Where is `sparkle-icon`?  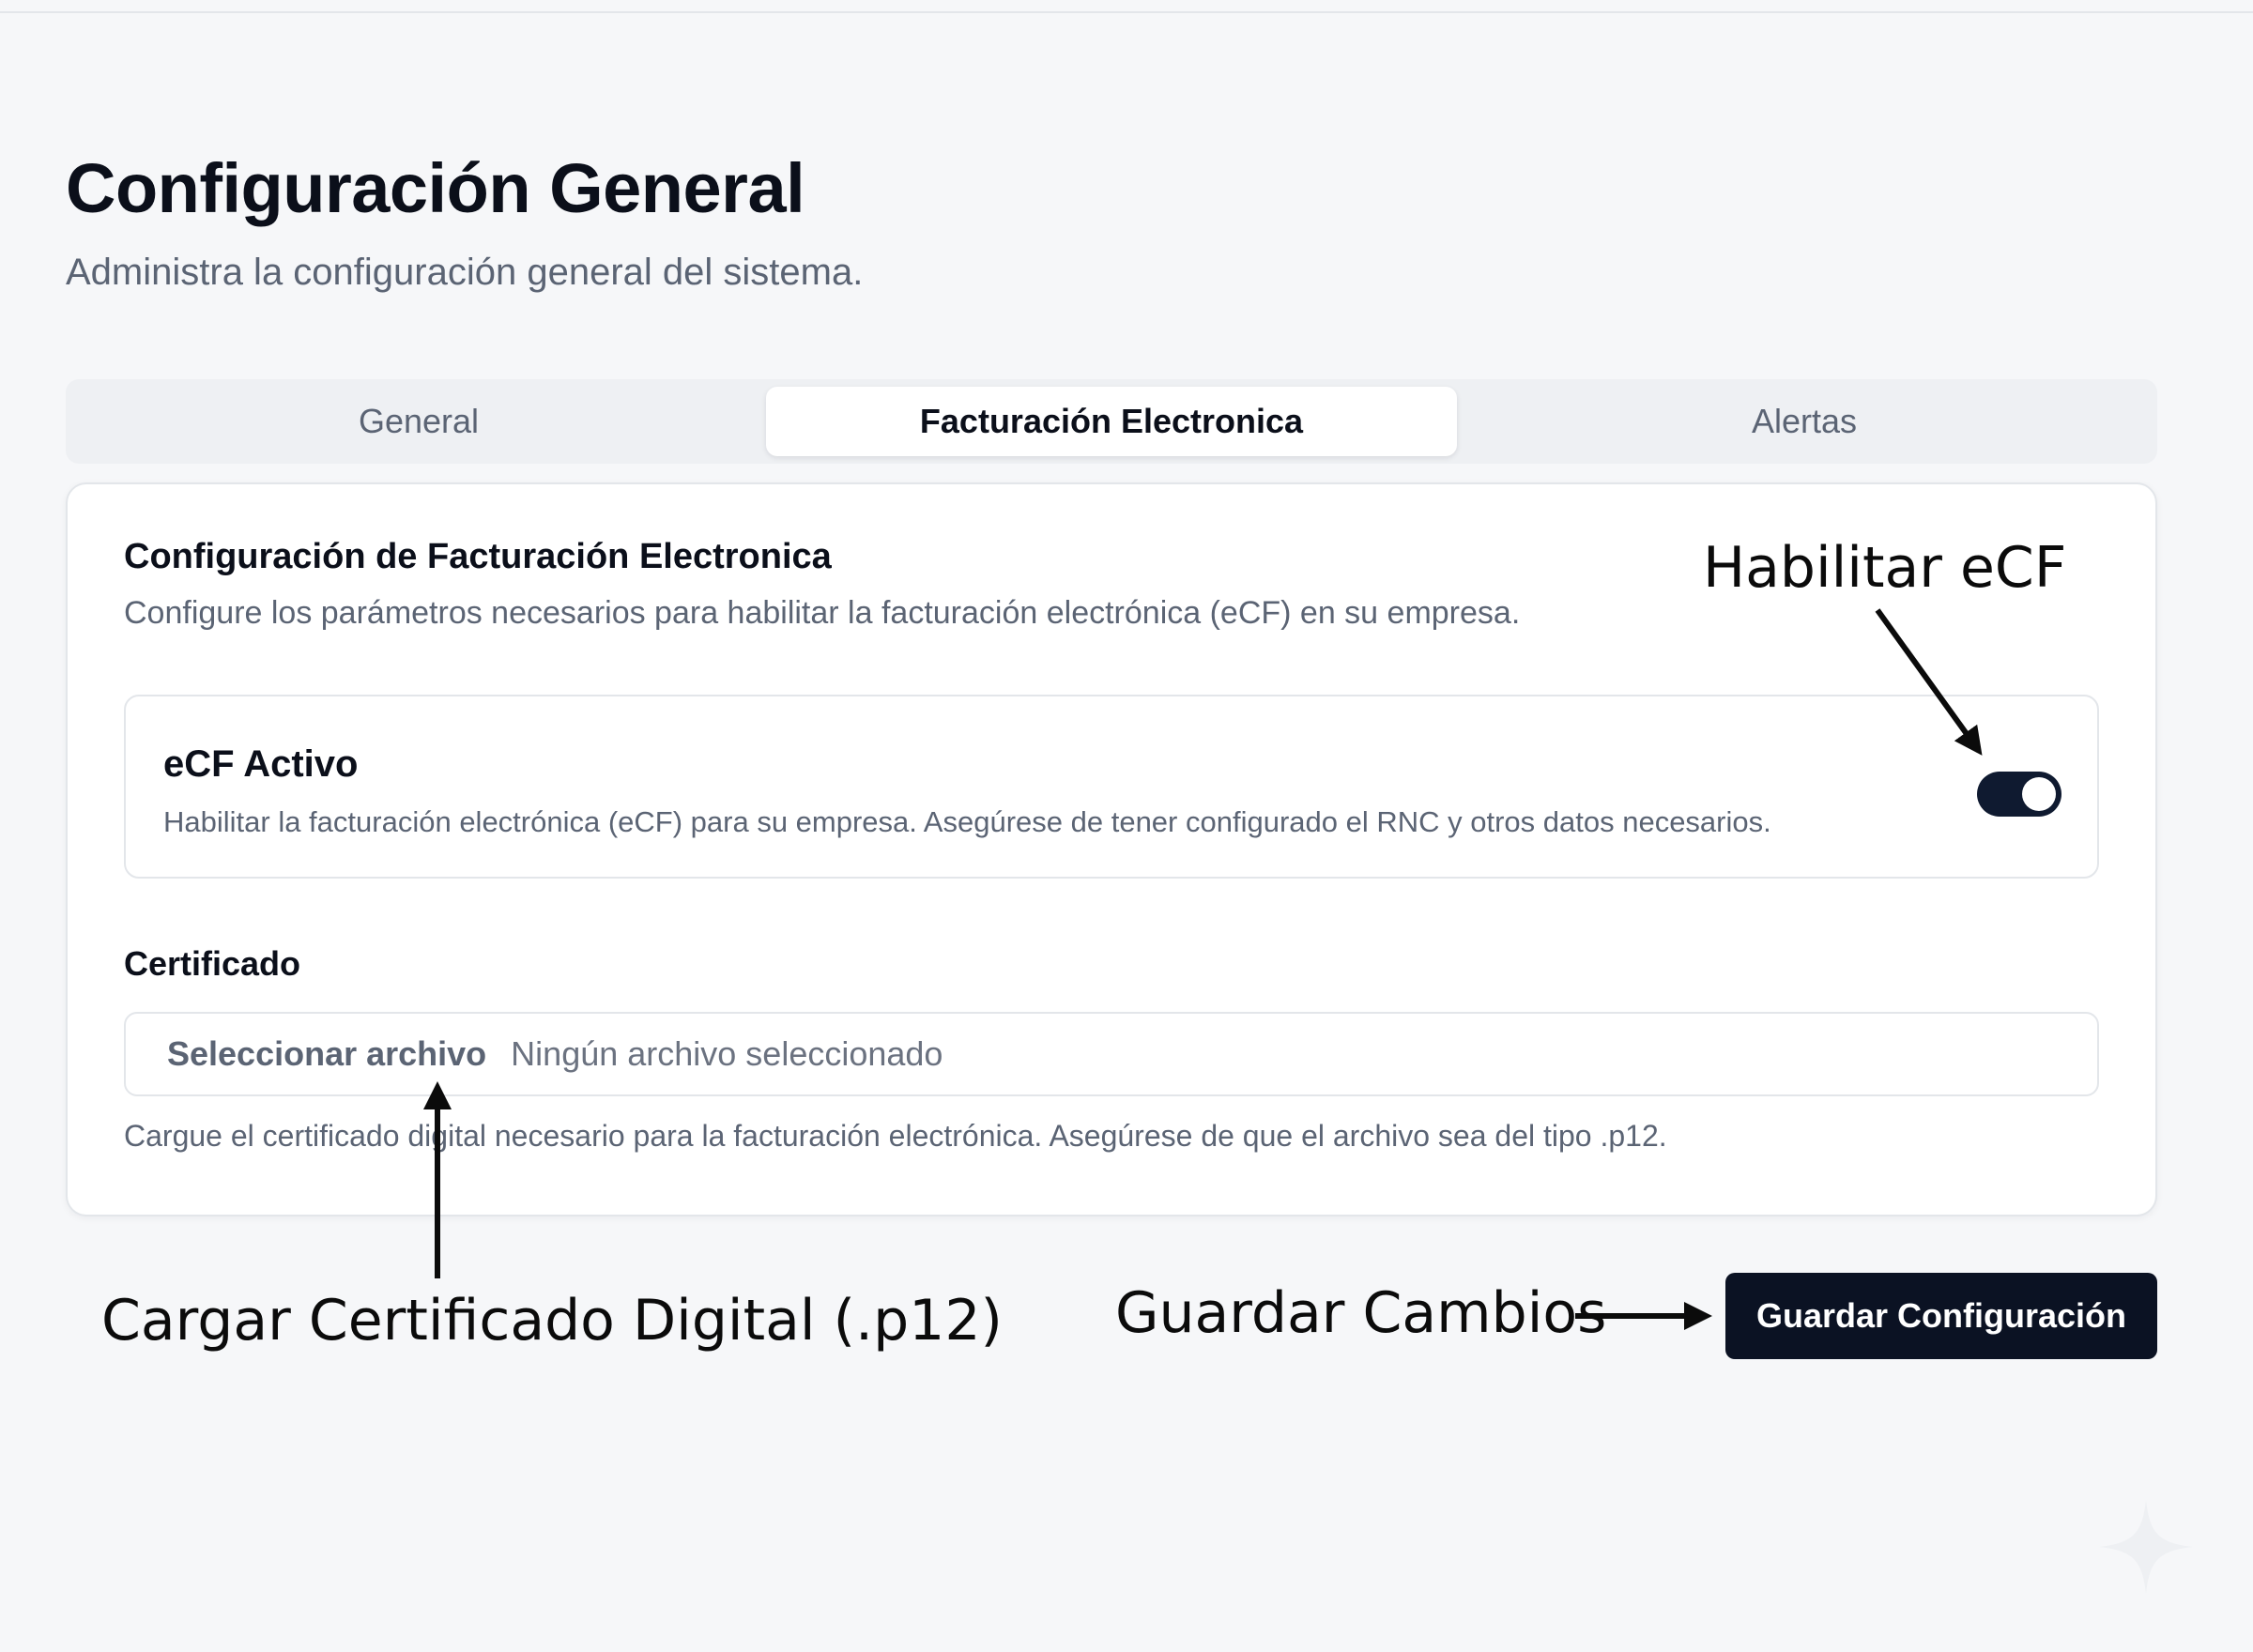 sparkle-icon is located at coordinates (2146, 1547).